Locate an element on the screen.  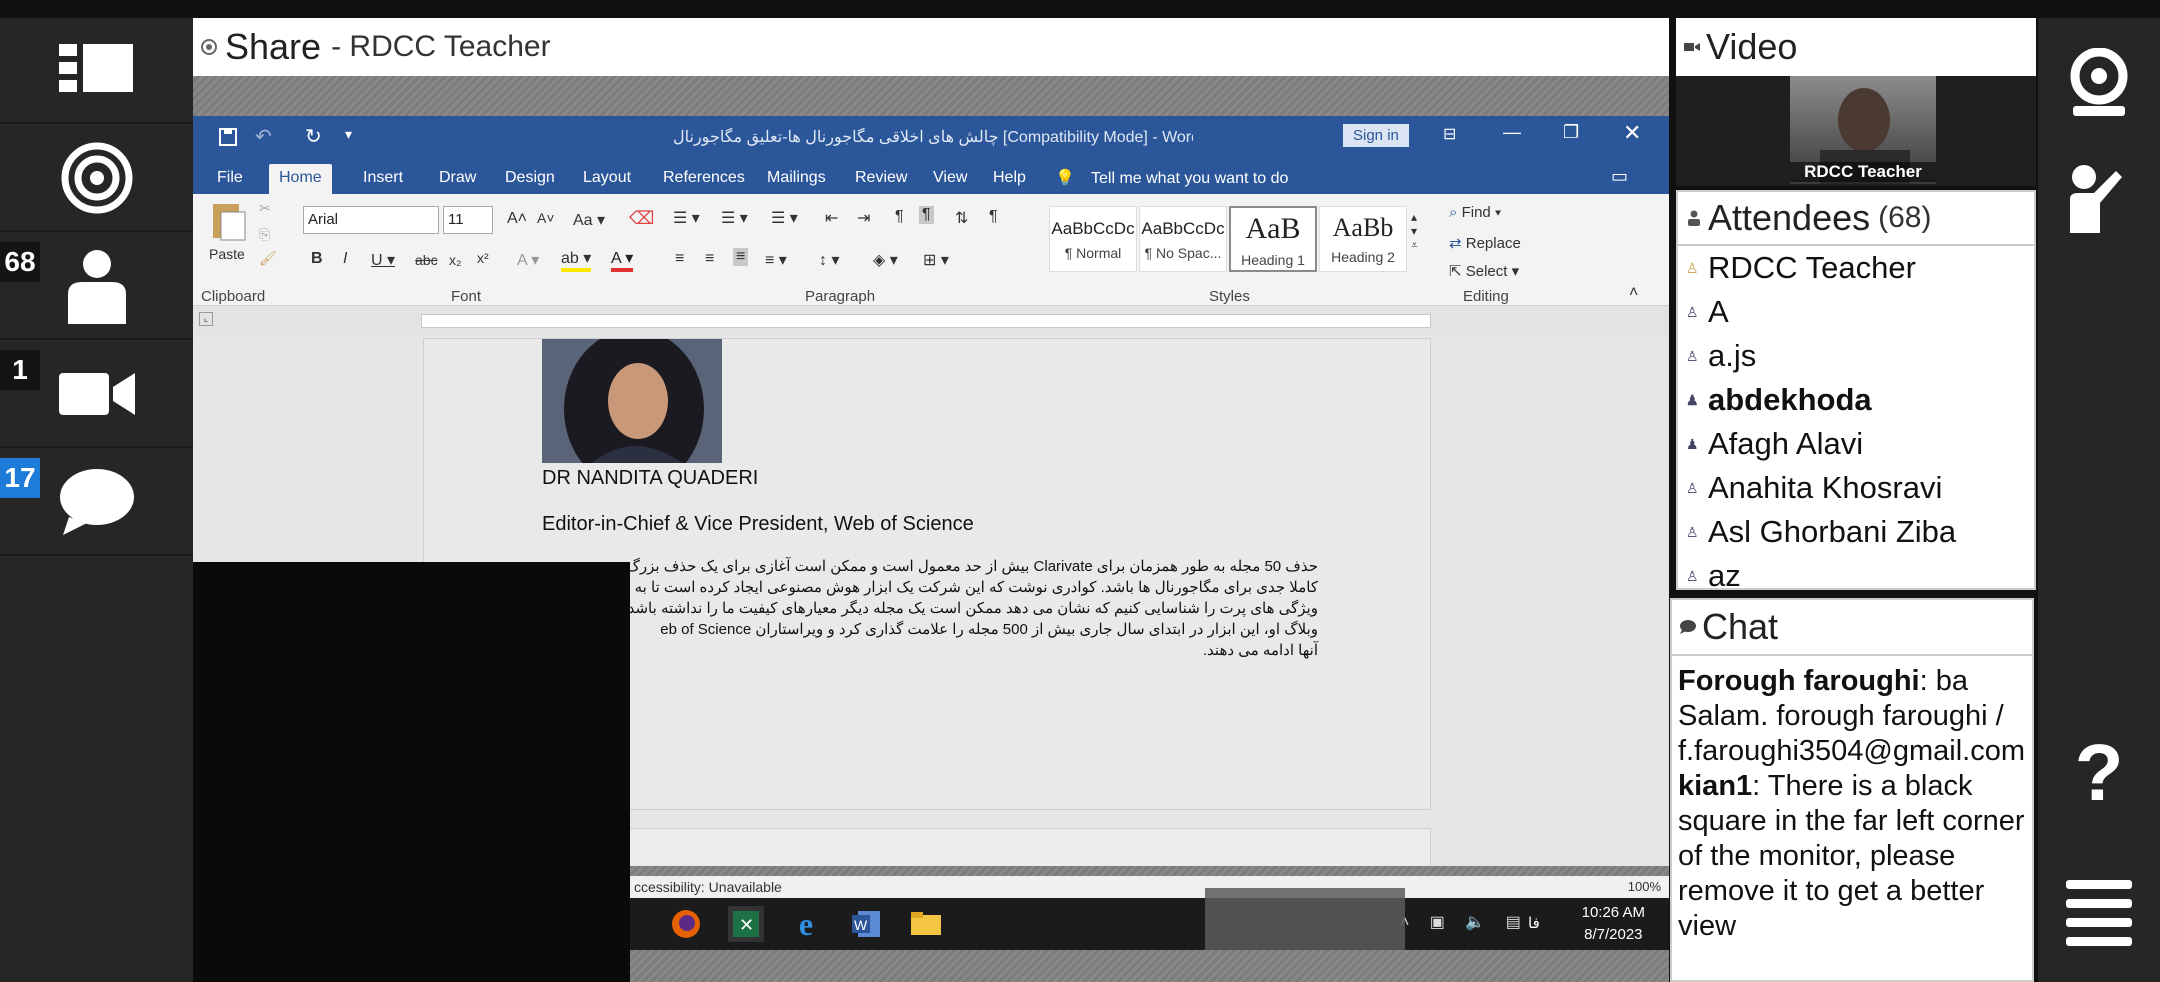
tab-file: File is located at coordinates (230, 179).